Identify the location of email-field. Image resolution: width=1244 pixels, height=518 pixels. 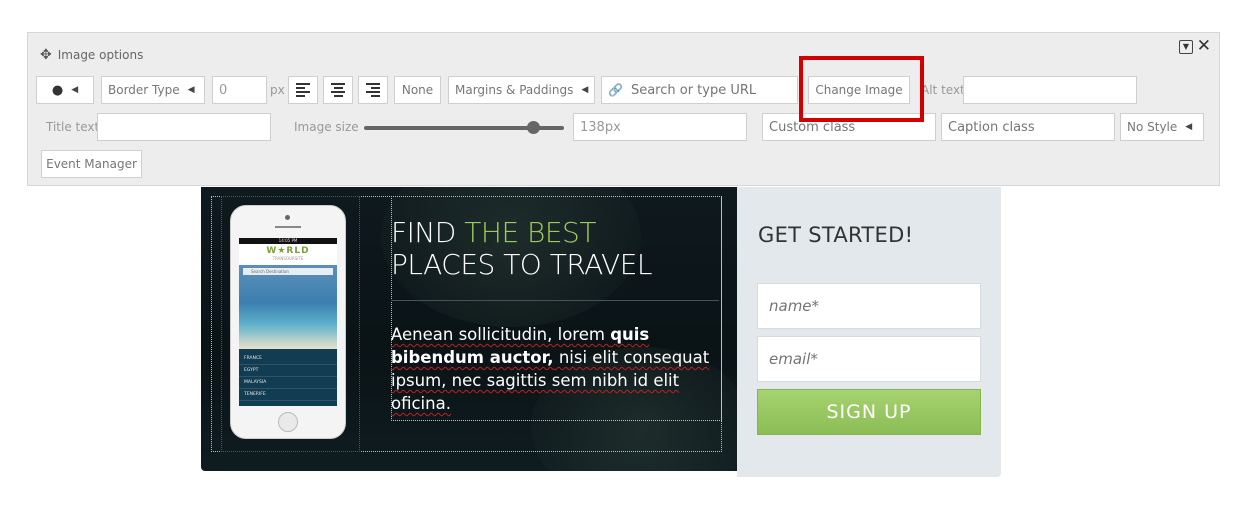
(869, 359).